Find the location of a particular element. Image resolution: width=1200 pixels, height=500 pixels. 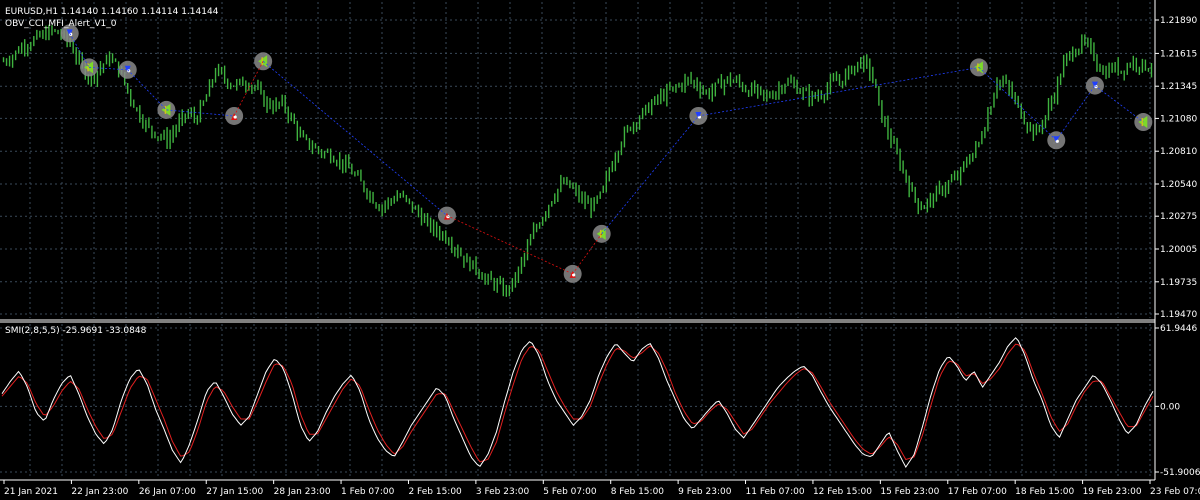

time-tick-label: 12 Feb 15:00 is located at coordinates (842, 492).